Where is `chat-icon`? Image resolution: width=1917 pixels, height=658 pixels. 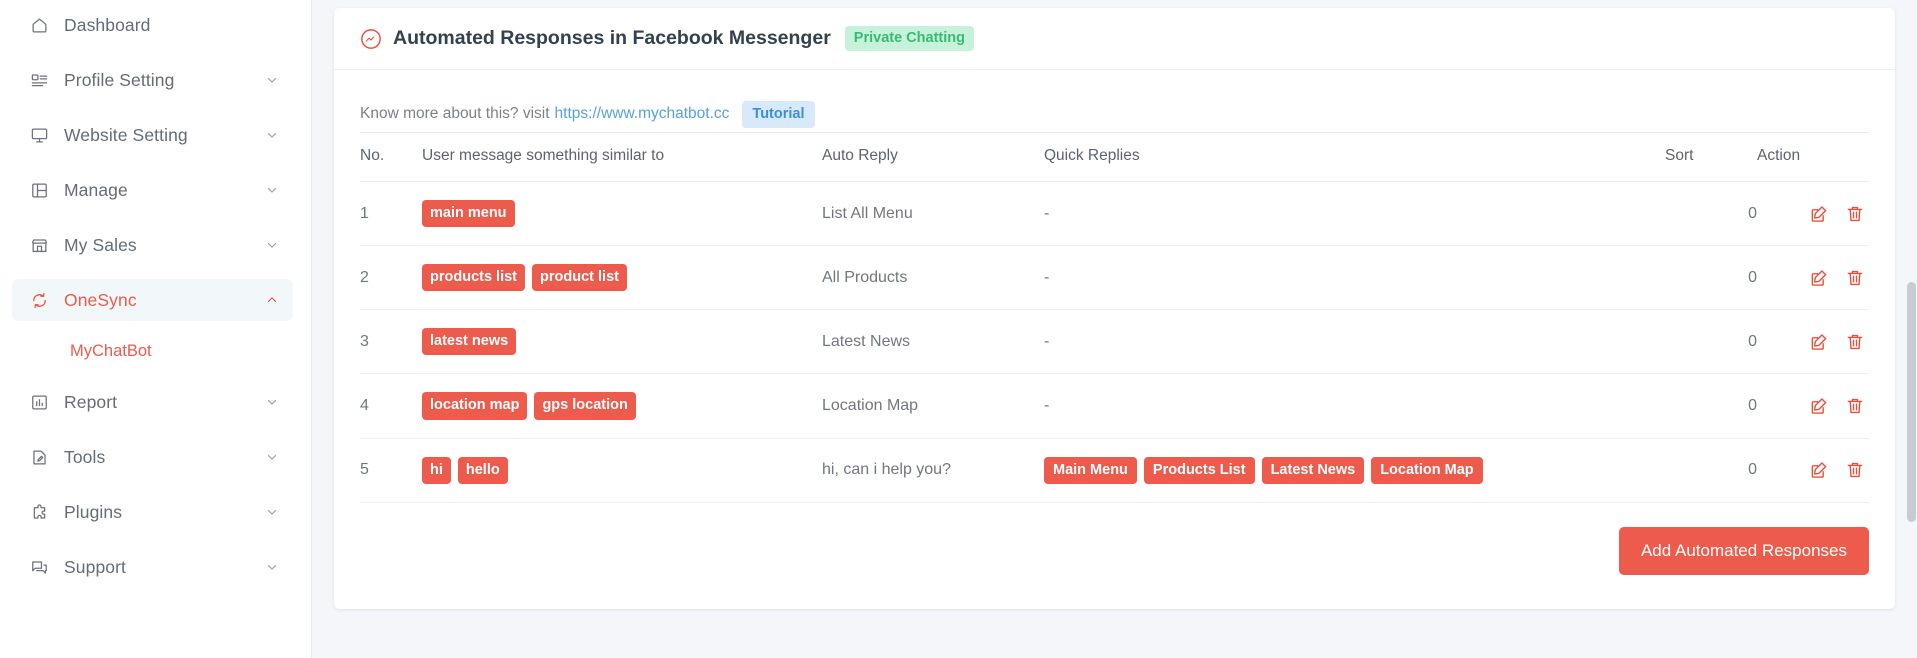
chat-icon is located at coordinates (39, 567).